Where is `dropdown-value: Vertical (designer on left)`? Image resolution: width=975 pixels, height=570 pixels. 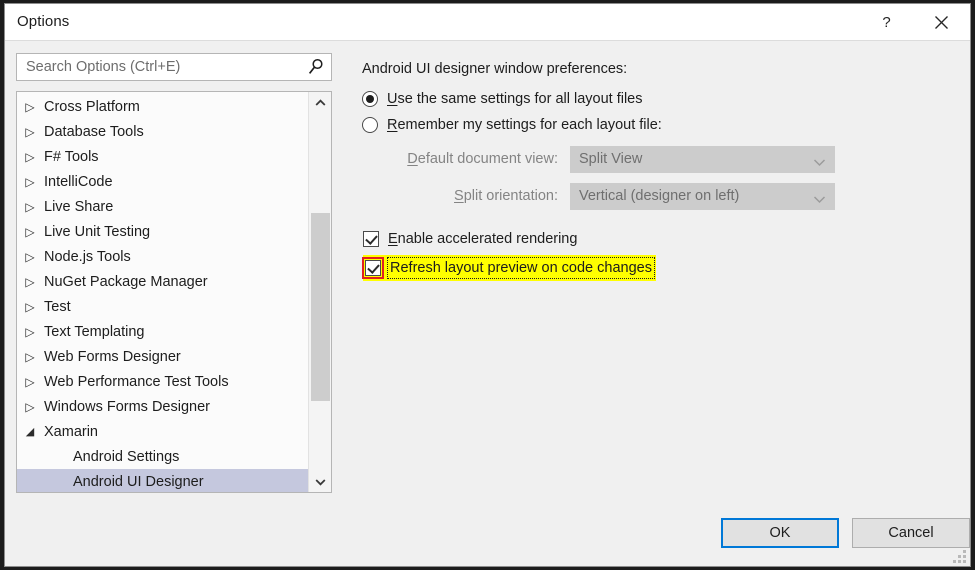
dropdown-value: Vertical (designer on left) is located at coordinates (659, 196).